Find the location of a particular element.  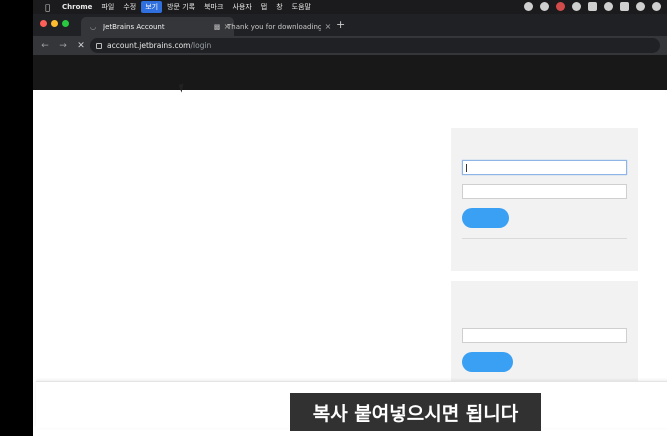

close-window-button is located at coordinates (43, 23).